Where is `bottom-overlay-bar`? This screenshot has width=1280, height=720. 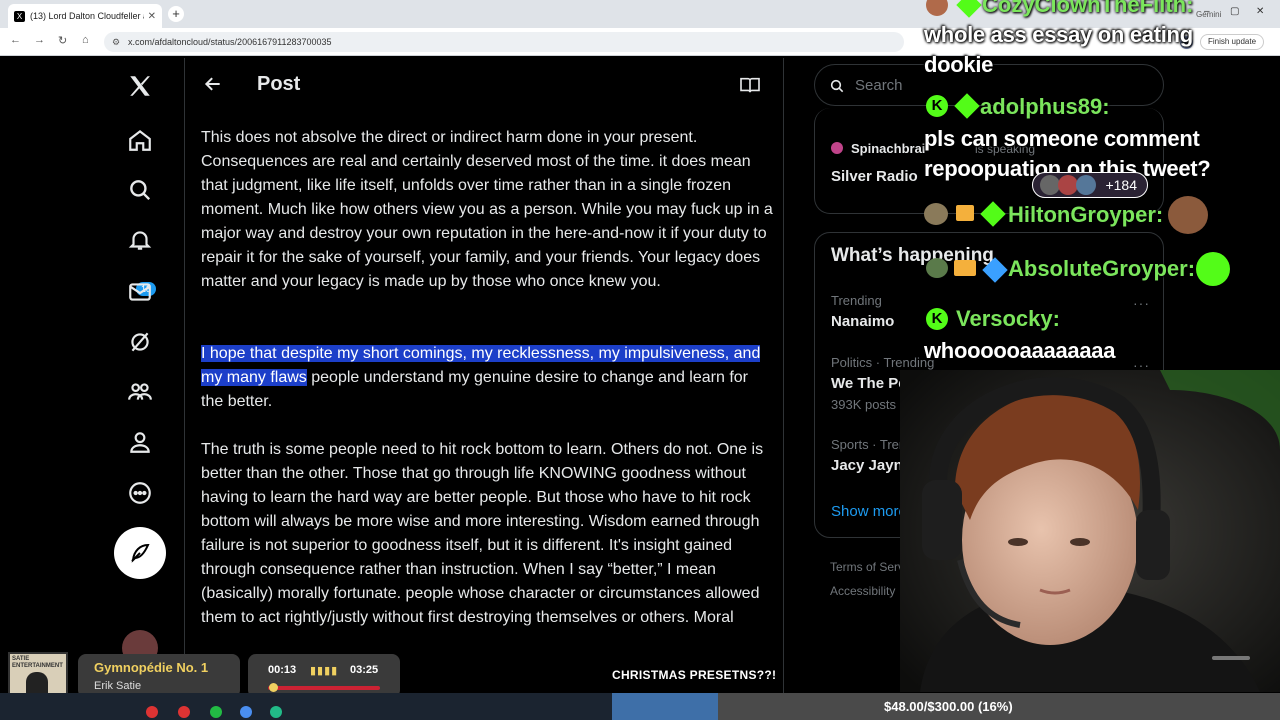
bottom-overlay-bar is located at coordinates (640, 706).